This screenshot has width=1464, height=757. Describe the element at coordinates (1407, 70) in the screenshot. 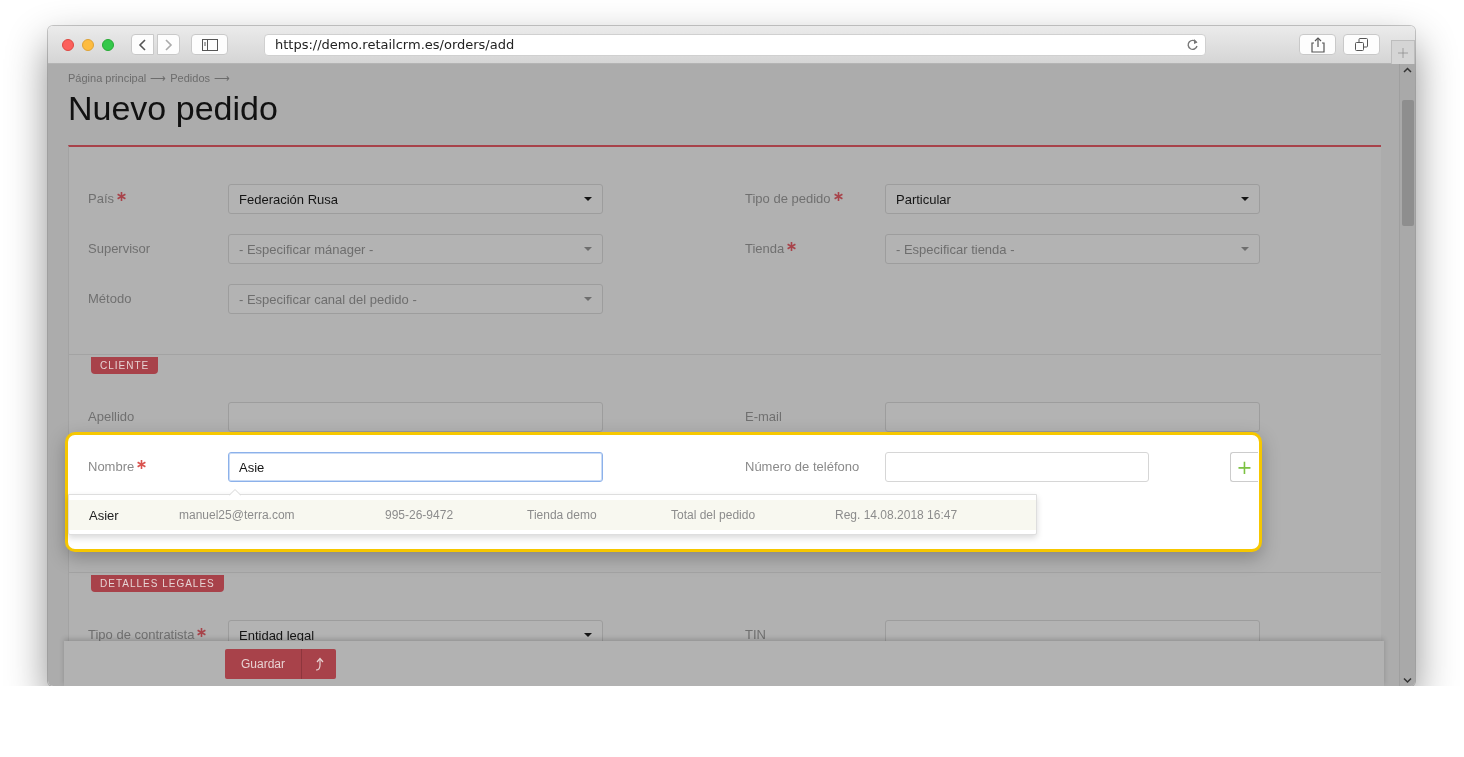

I see `scroll-up-icon` at that location.